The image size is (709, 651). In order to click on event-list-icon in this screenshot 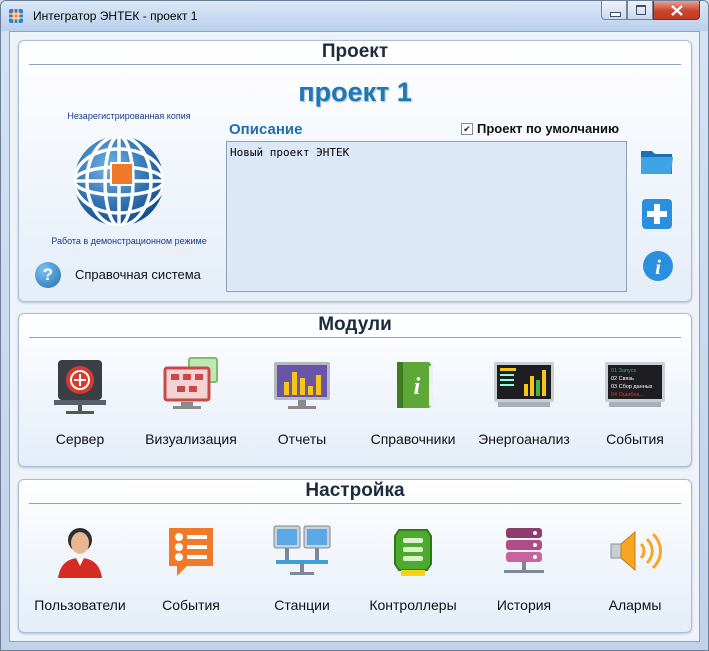, I will do `click(191, 552)`.